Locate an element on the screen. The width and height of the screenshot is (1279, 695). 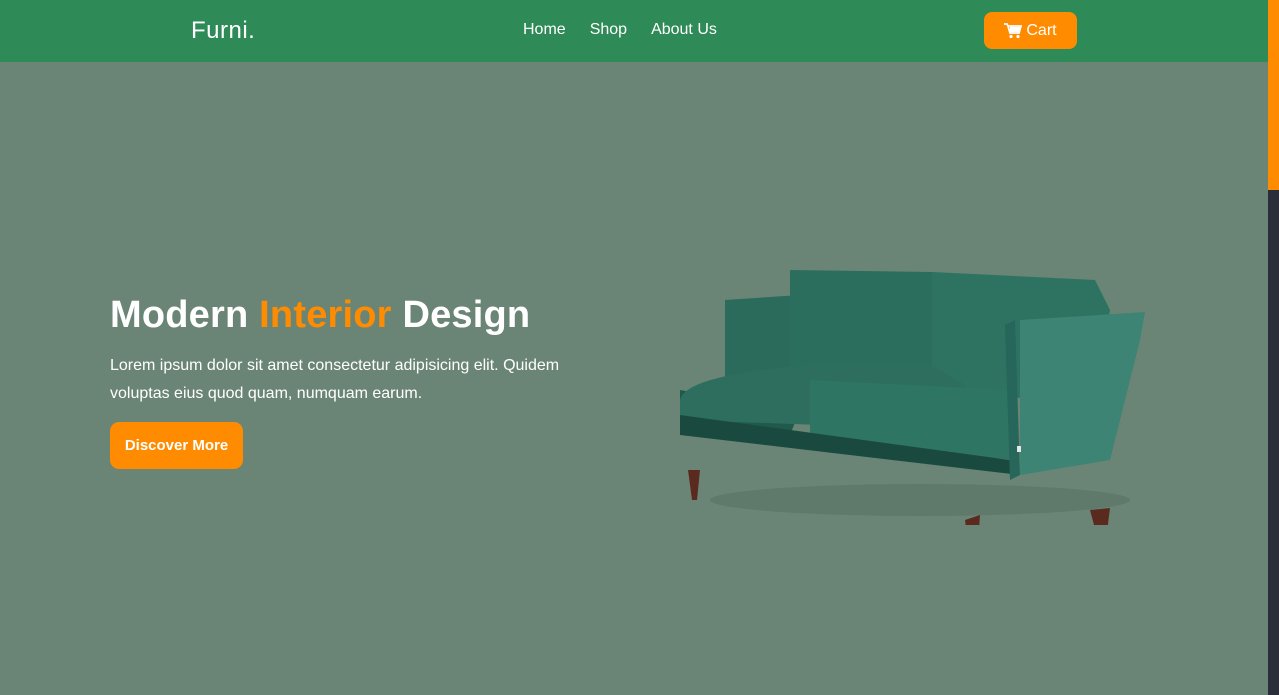
main-nav: Home Shop About Us is located at coordinates (620, 30).